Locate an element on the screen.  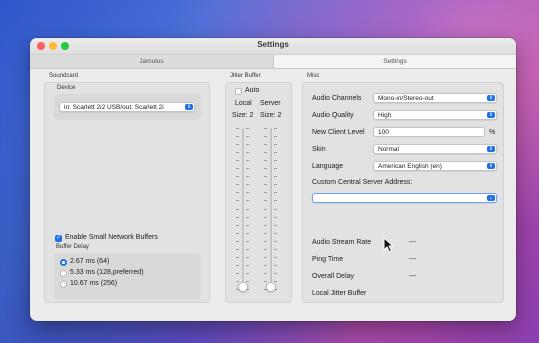
enable-small-buffers-checkbox: ✓ is located at coordinates (58, 238).